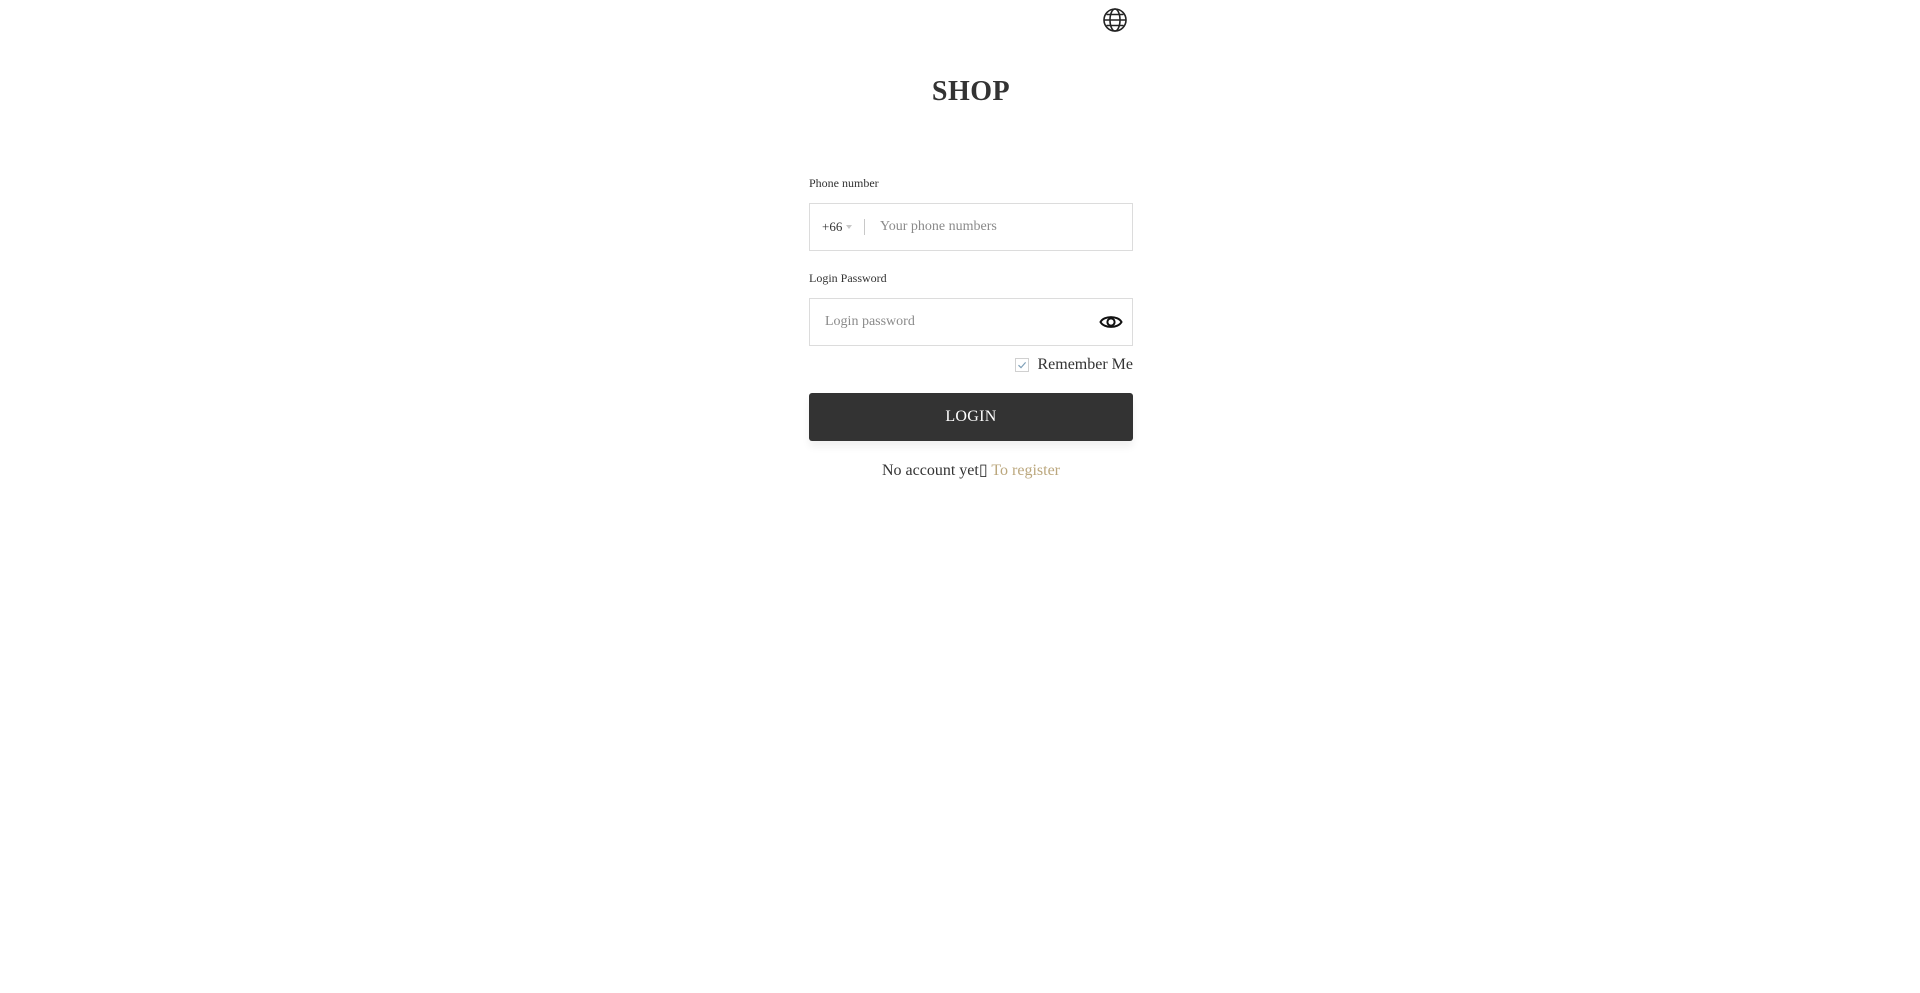 The height and width of the screenshot is (993, 1920). Describe the element at coordinates (930, 470) in the screenshot. I see `register-prompt-text: No account yet` at that location.